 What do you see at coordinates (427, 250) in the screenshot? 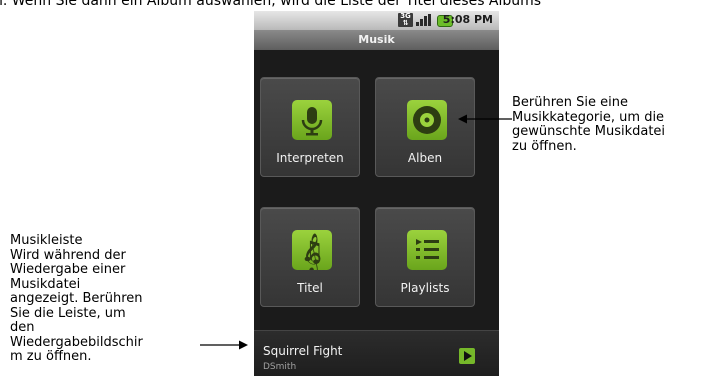
I see `playlist-icon` at bounding box center [427, 250].